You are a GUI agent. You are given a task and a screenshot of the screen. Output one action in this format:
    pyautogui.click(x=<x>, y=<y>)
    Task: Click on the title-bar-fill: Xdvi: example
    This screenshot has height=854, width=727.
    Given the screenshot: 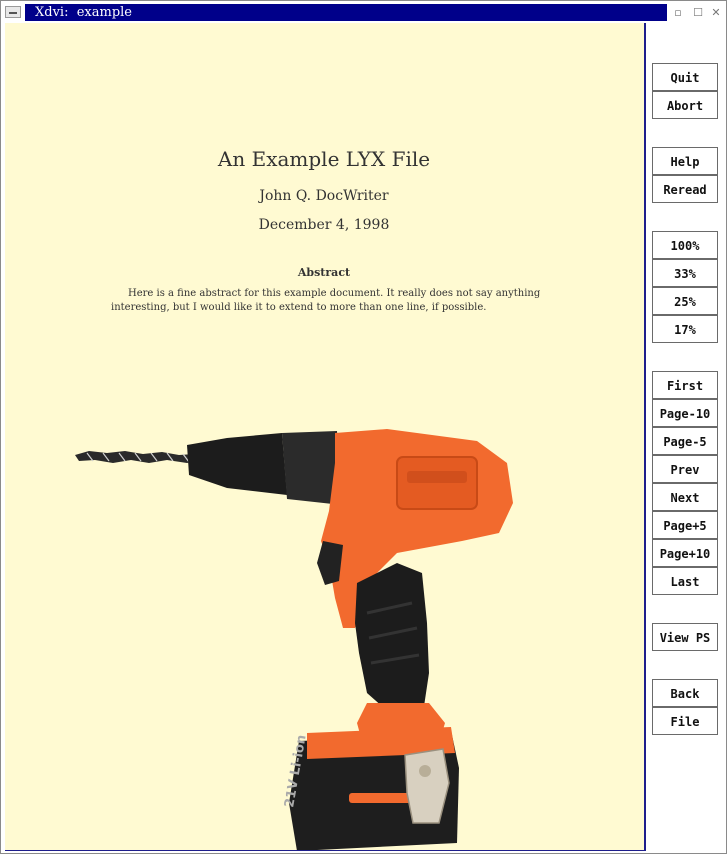 What is the action you would take?
    pyautogui.click(x=346, y=12)
    